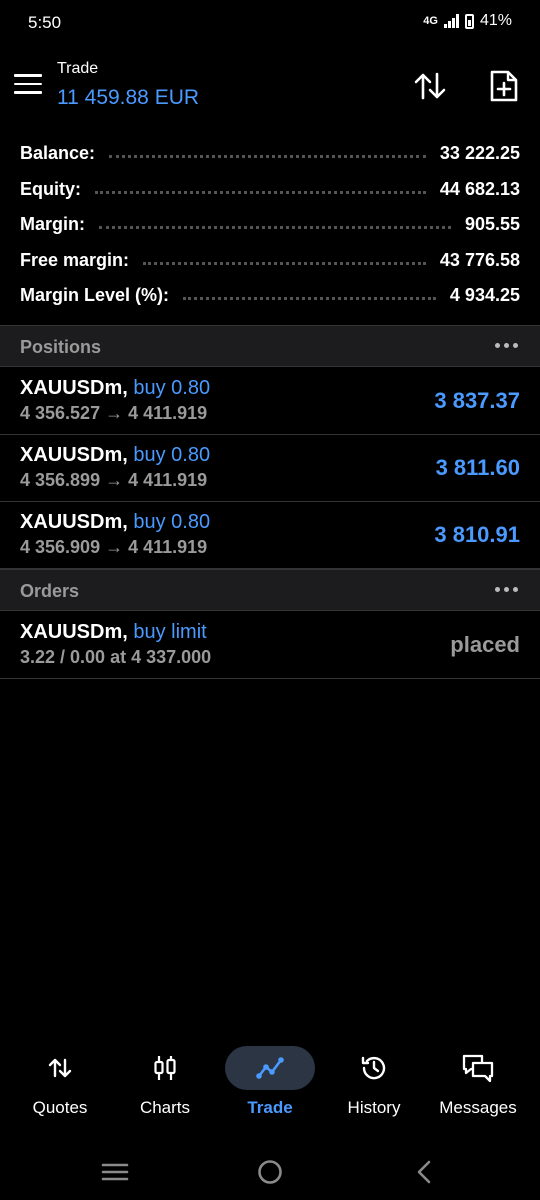  I want to click on home-icon, so click(270, 1172).